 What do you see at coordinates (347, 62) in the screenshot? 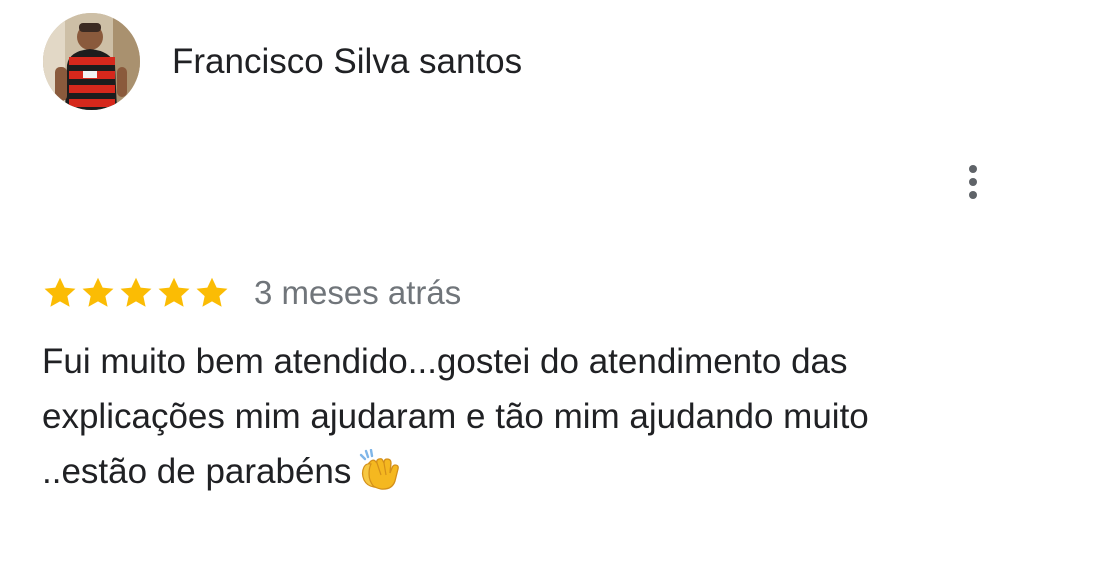
I see `author-name: Francisco Silva santos` at bounding box center [347, 62].